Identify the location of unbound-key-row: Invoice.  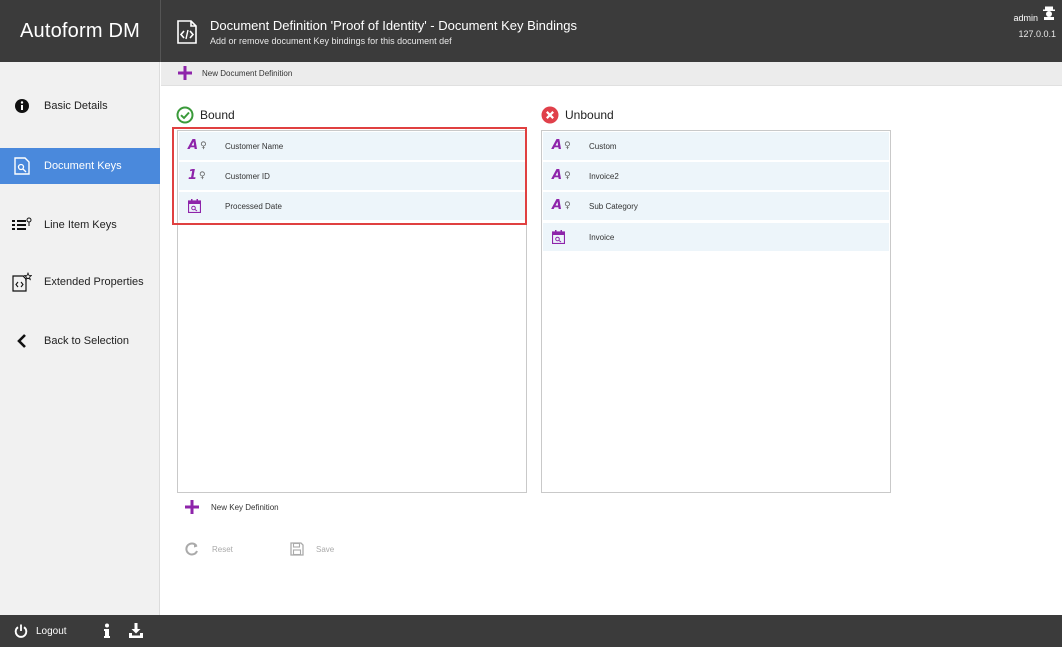
(716, 237).